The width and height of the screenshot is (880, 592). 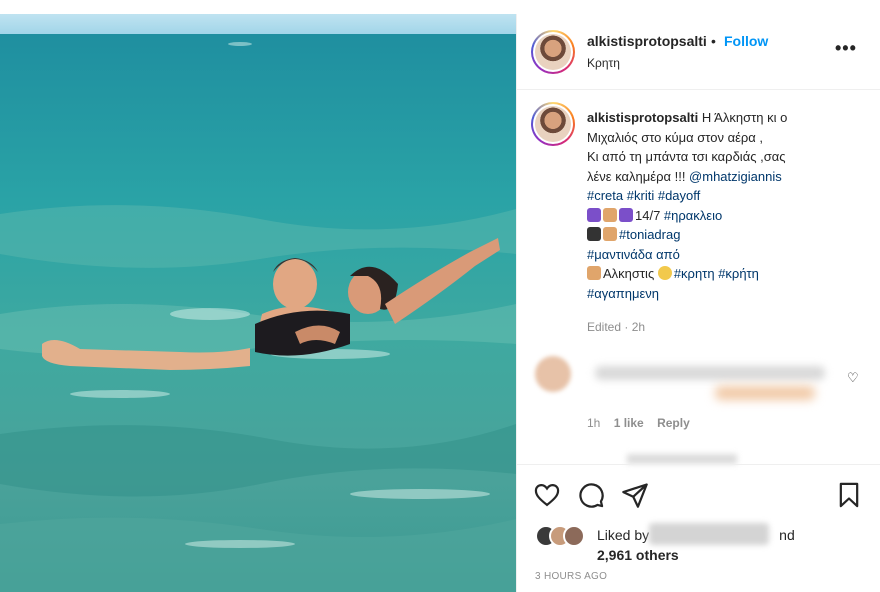 What do you see at coordinates (258, 7) in the screenshot?
I see `window-top-strip` at bounding box center [258, 7].